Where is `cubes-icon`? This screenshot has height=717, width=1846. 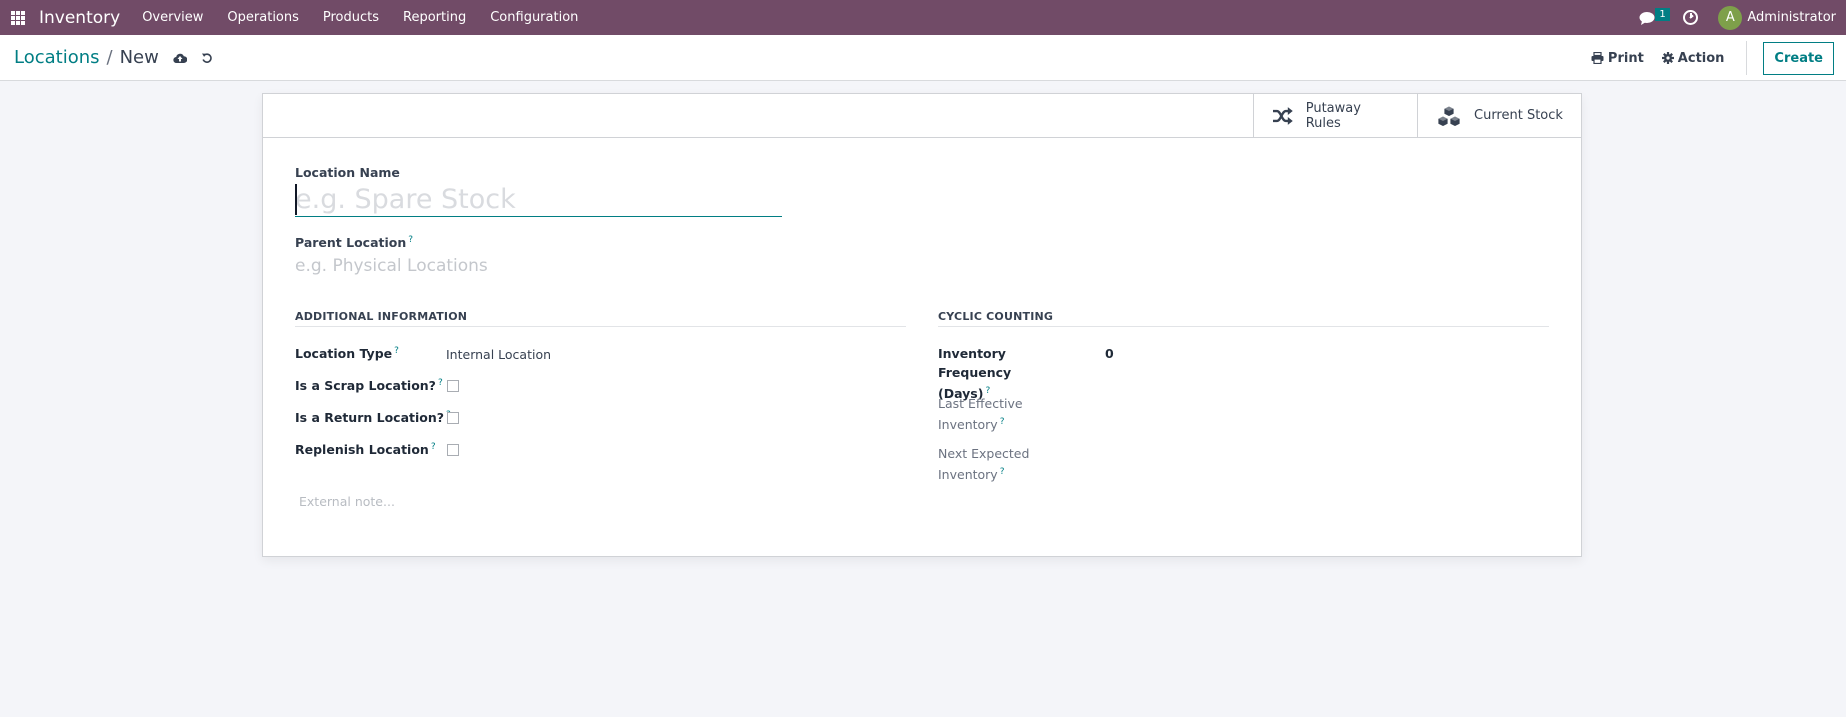 cubes-icon is located at coordinates (1449, 116).